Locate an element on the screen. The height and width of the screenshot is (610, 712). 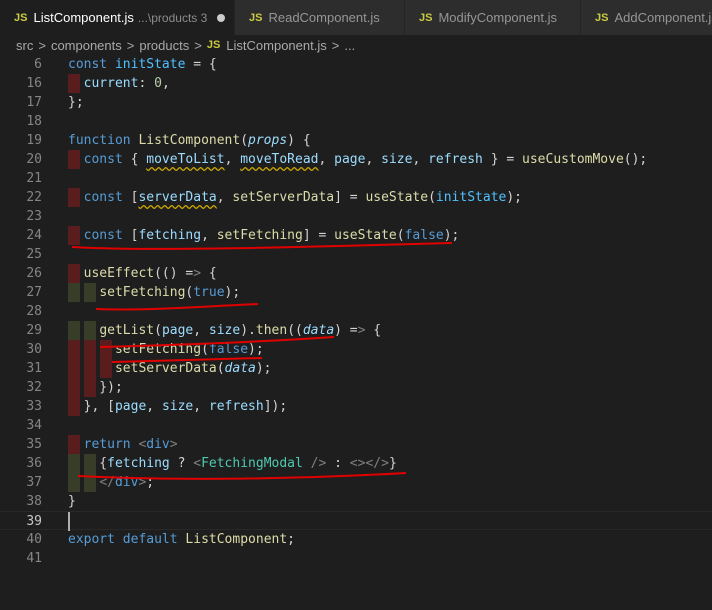
line-number: 27 is located at coordinates (34, 292).